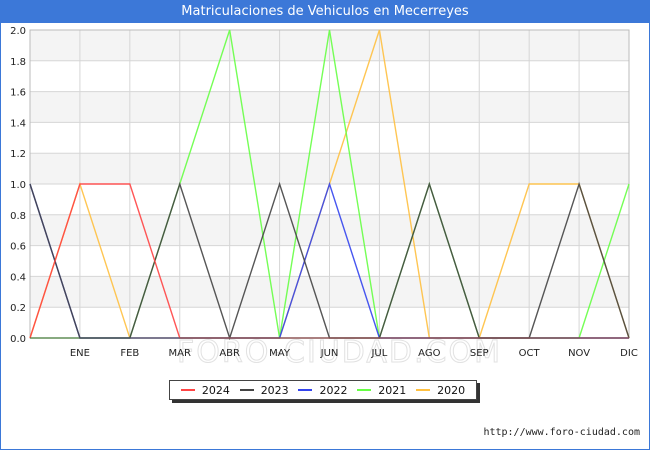  I want to click on x-tick-label: OCT, so click(530, 353).